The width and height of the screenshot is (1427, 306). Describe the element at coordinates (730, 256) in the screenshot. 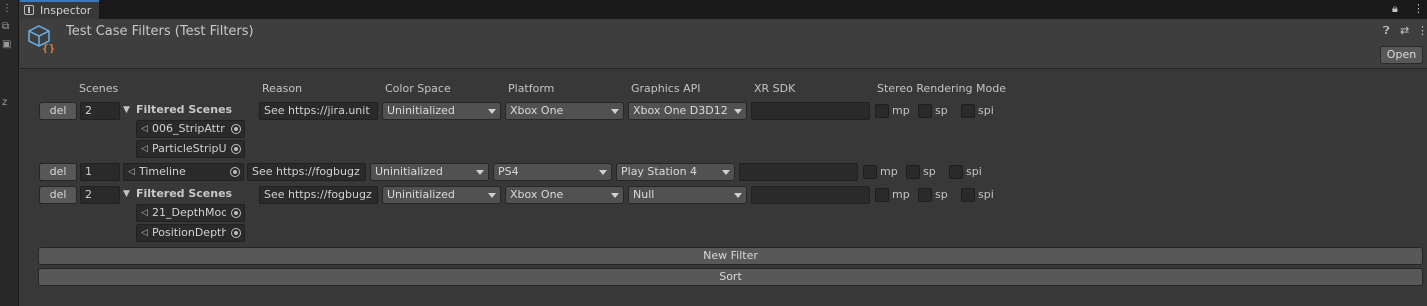

I see `new-filter-button: New Filter` at that location.